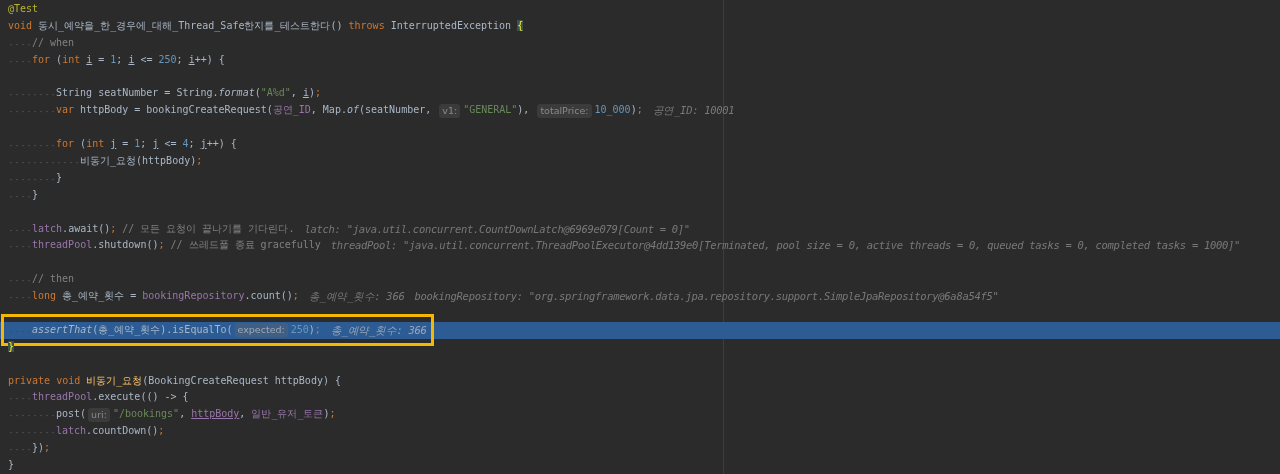  What do you see at coordinates (188, 93) in the screenshot?
I see `code-text: String seatNumber = String.format("A%d", i);` at bounding box center [188, 93].